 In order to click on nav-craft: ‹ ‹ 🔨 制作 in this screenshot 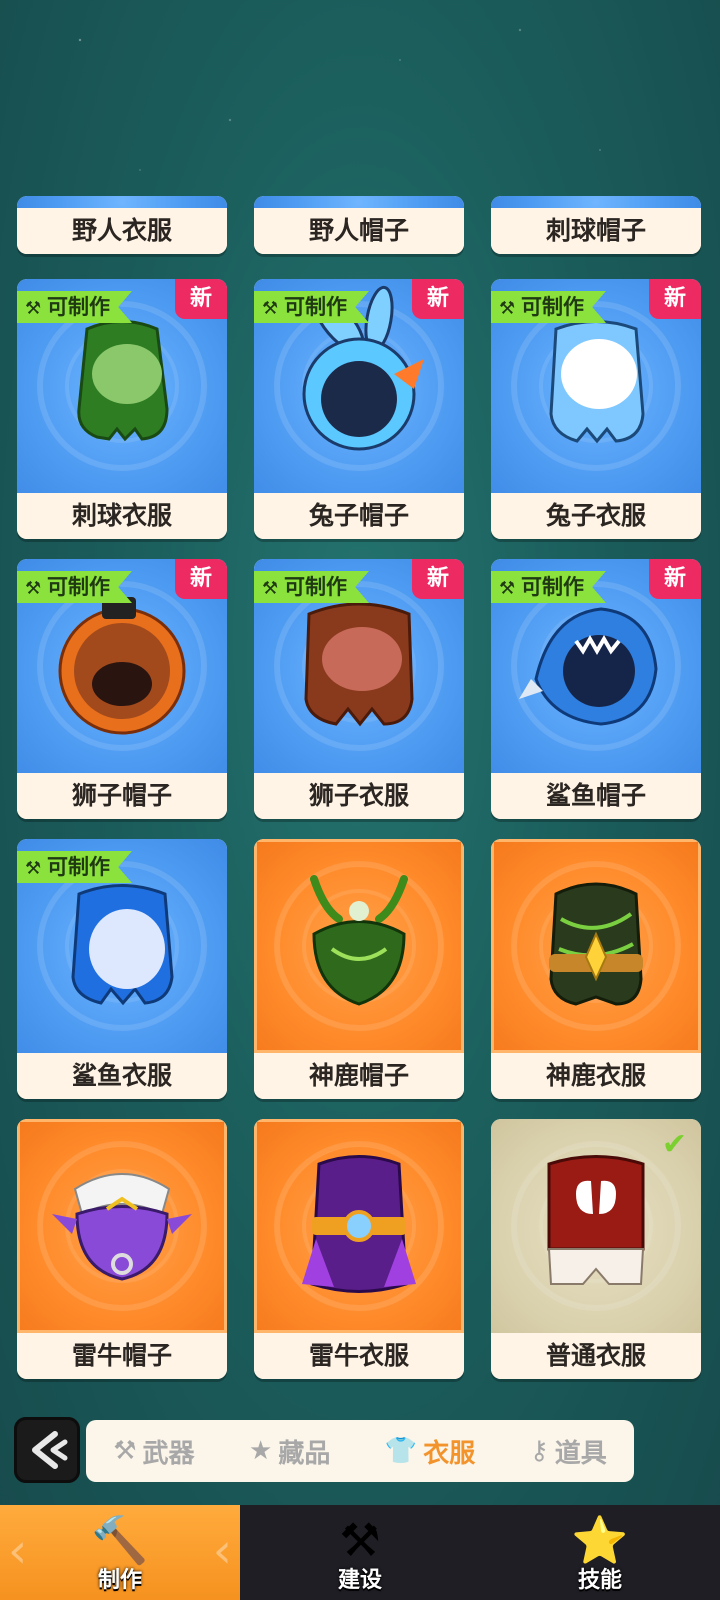, I will do `click(120, 1552)`.